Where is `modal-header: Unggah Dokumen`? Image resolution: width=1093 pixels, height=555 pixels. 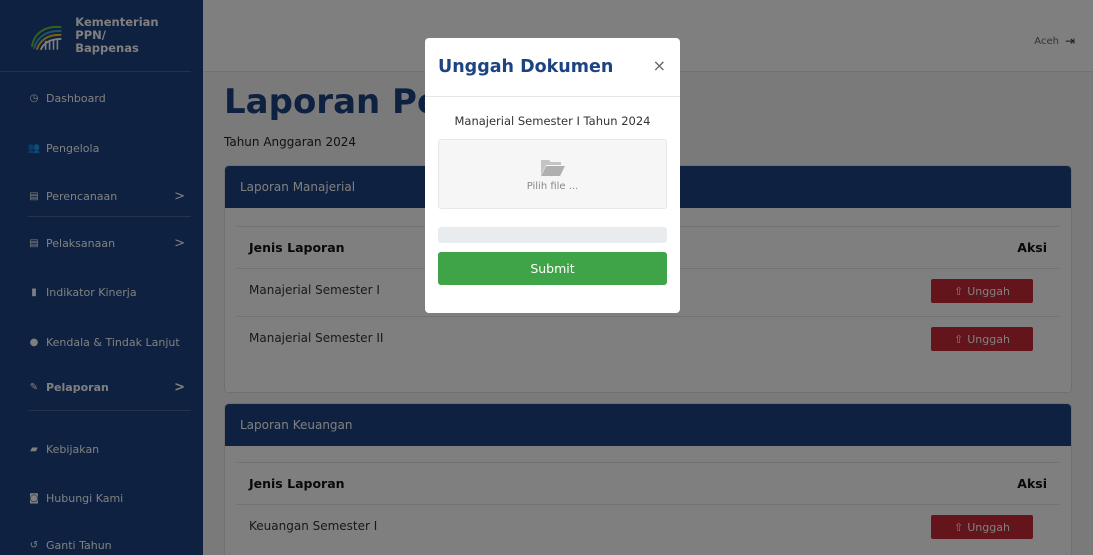
modal-header: Unggah Dokumen is located at coordinates (552, 67).